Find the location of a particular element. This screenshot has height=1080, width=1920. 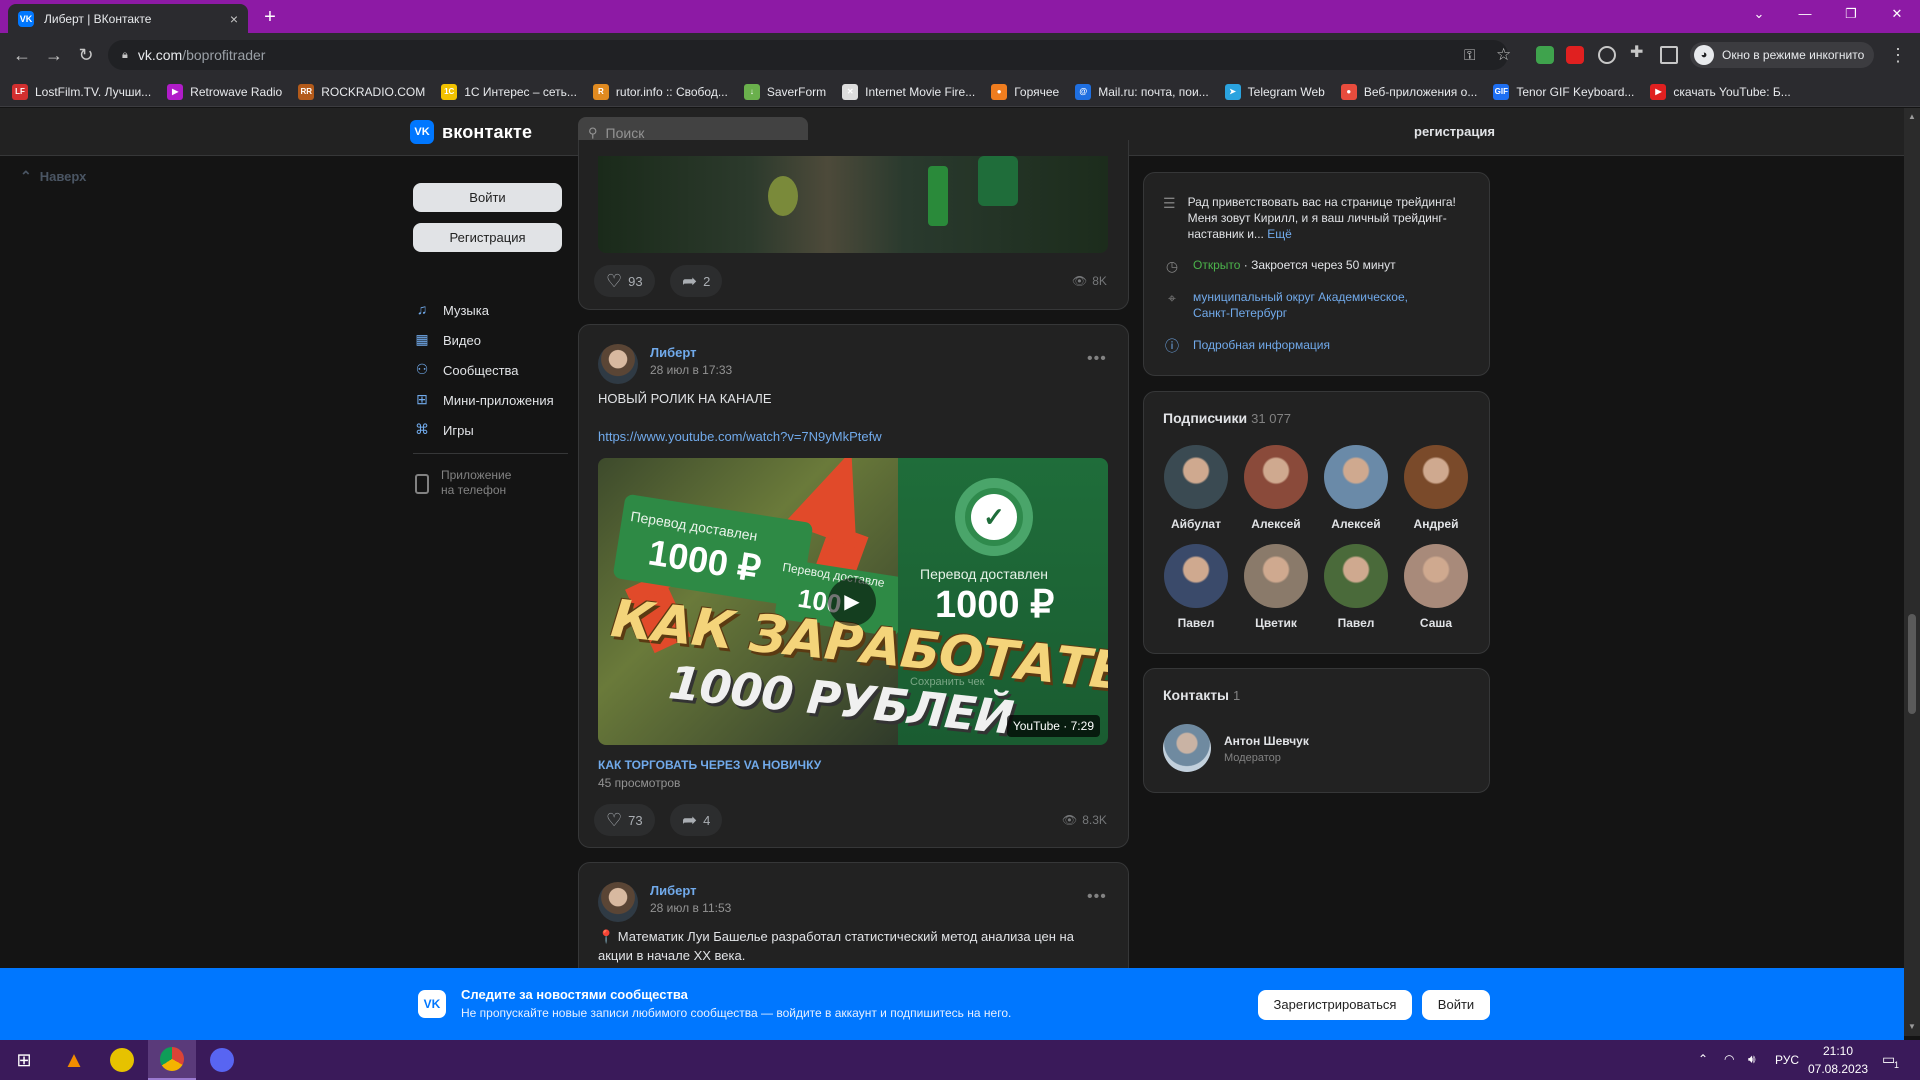

share-button: ➦ 4 is located at coordinates (696, 820).